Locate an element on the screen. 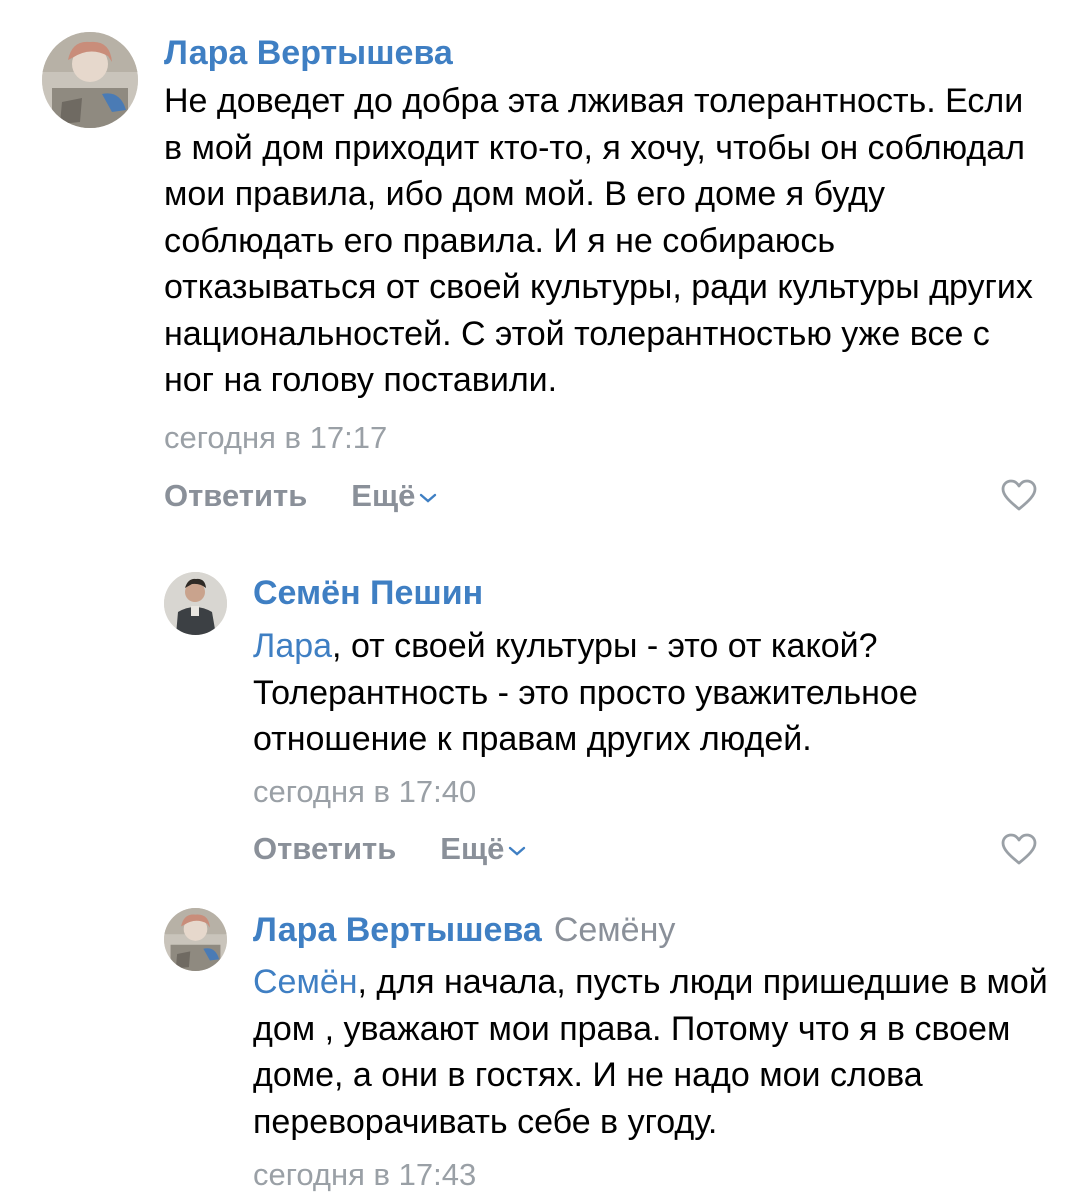 Image resolution: width=1080 pixels, height=1200 pixels. comment-author: Семён Пешин is located at coordinates (368, 593).